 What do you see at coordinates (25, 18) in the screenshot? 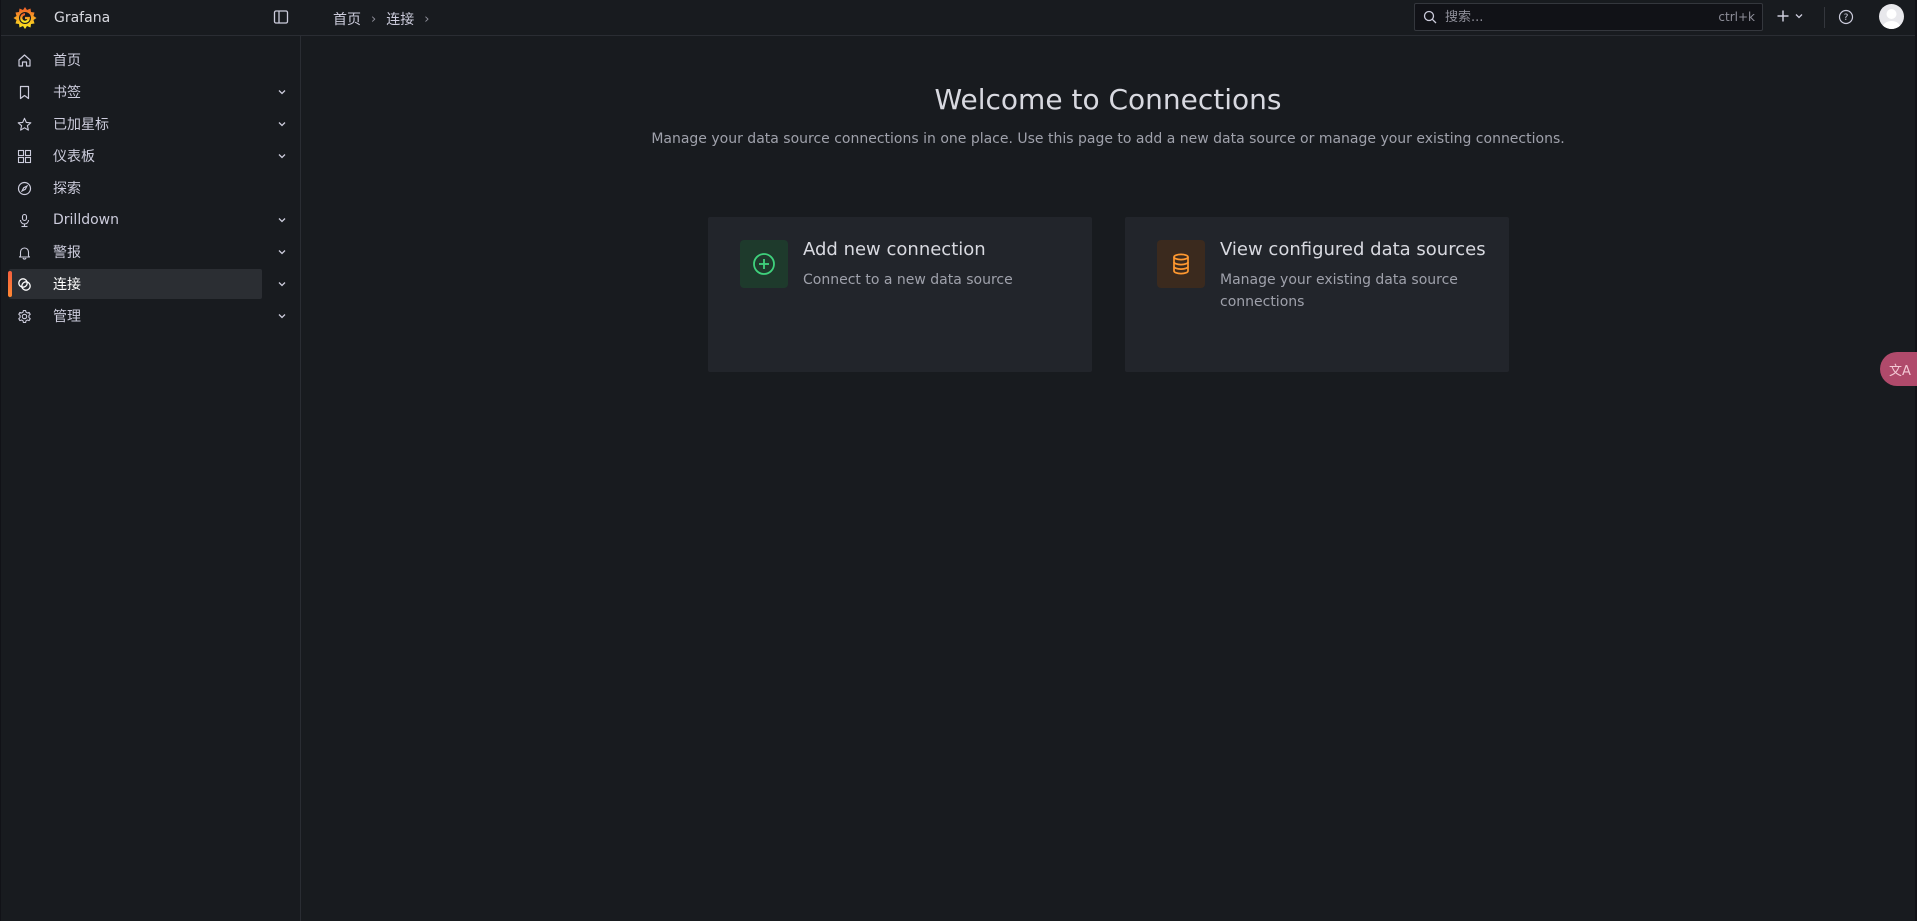
I see `grafana-logo-icon` at bounding box center [25, 18].